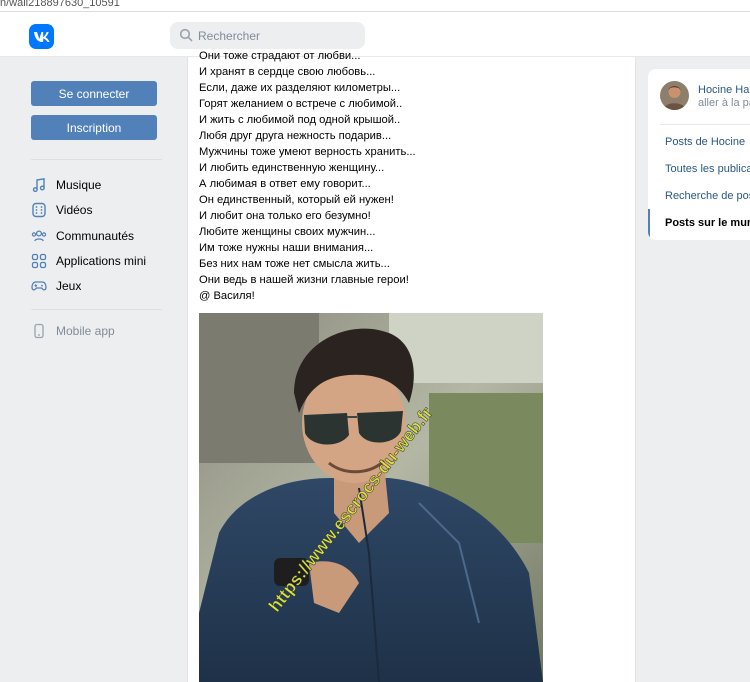 The width and height of the screenshot is (750, 682). Describe the element at coordinates (300, 120) in the screenshot. I see `post-text-line: И жить с любимой под одной крышой..` at that location.